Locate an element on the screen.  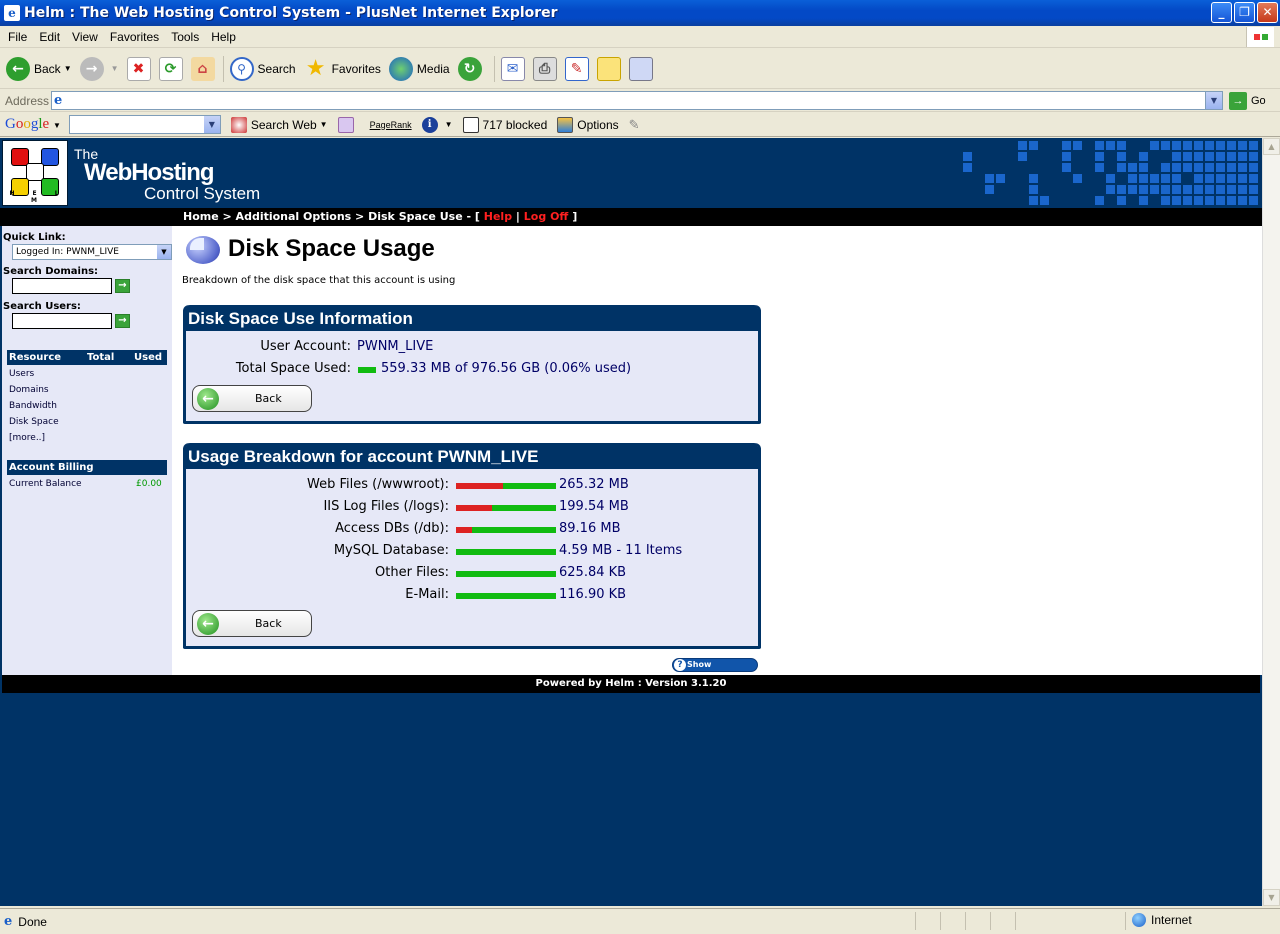
total-space-label: Total Space Used: is located at coordinates (293, 368).